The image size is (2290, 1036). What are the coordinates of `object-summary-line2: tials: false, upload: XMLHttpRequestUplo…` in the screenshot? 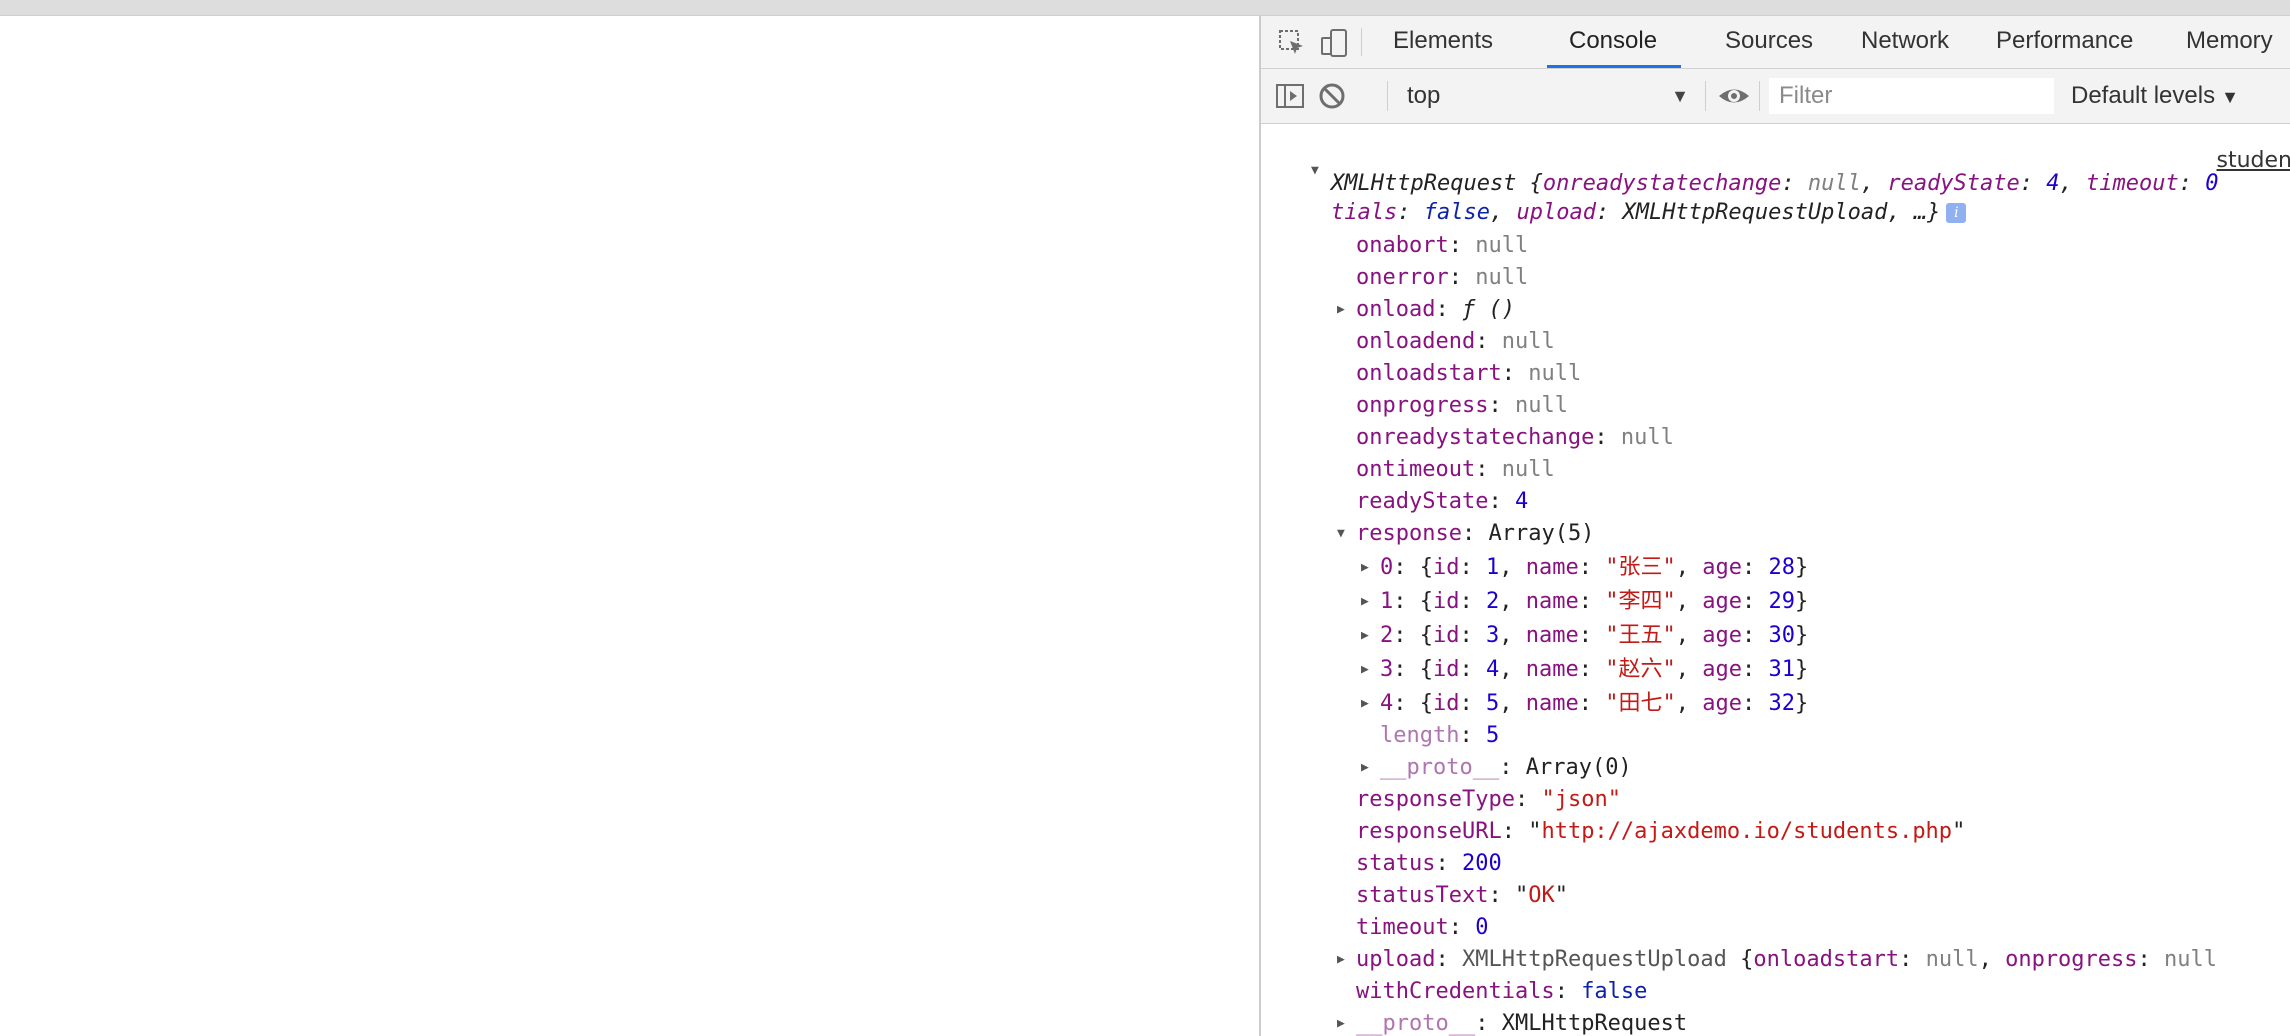 It's located at (1649, 213).